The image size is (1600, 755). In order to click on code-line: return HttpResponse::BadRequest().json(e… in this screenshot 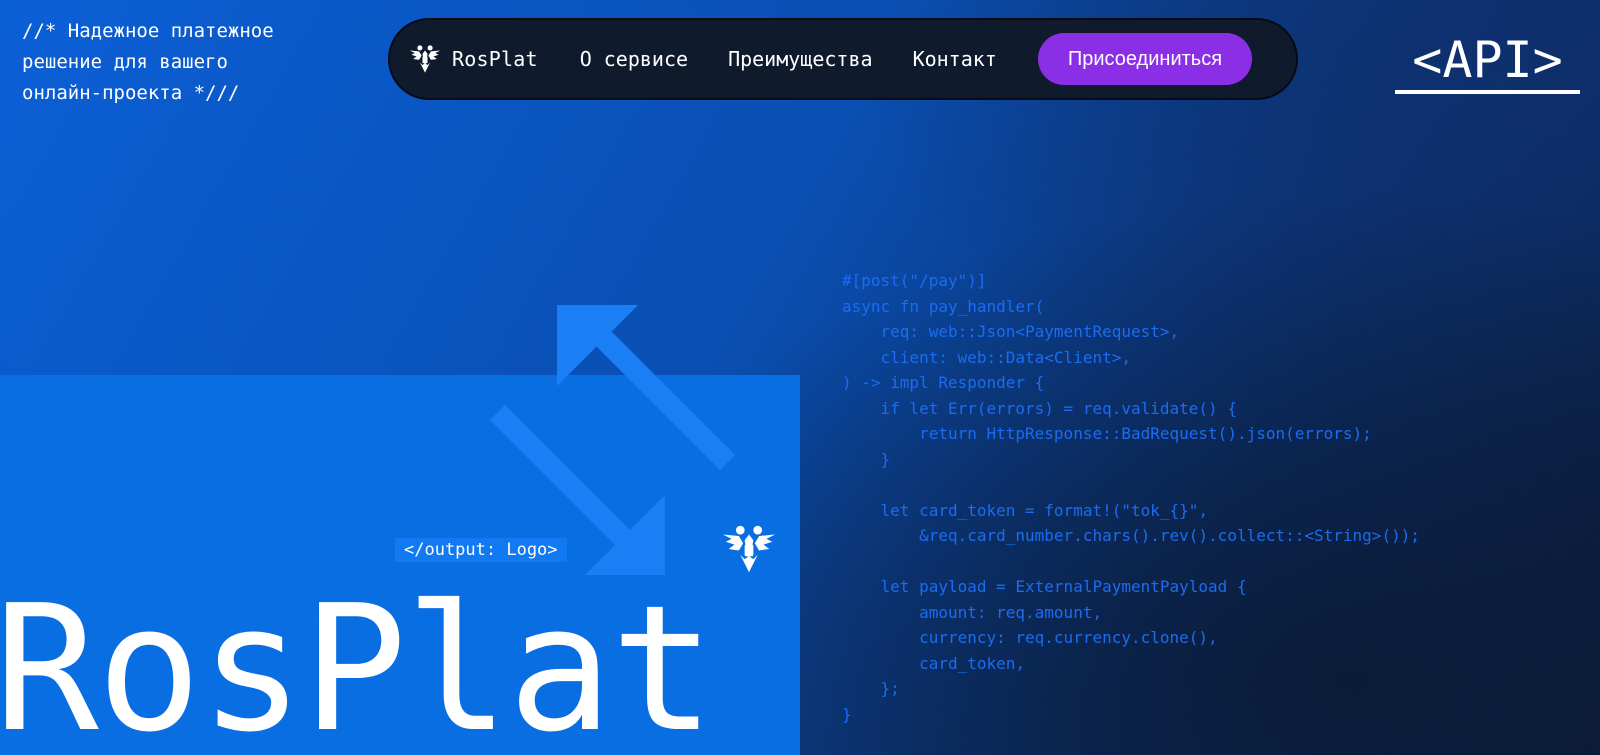, I will do `click(1107, 433)`.